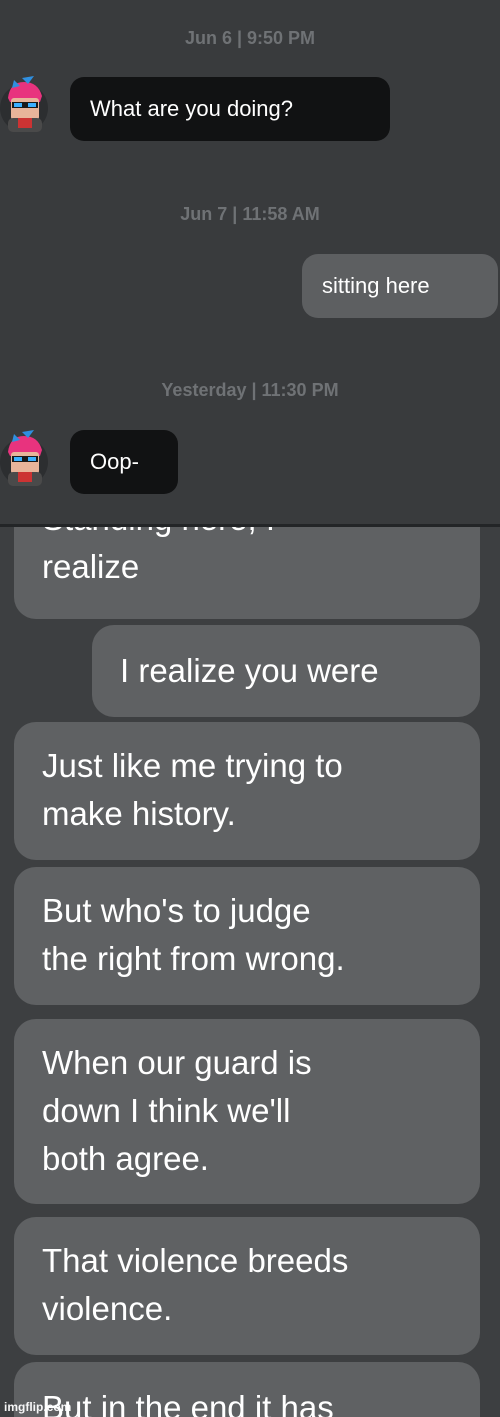 This screenshot has width=500, height=1417. What do you see at coordinates (188, 1403) in the screenshot?
I see `message-line: But in the end it has` at bounding box center [188, 1403].